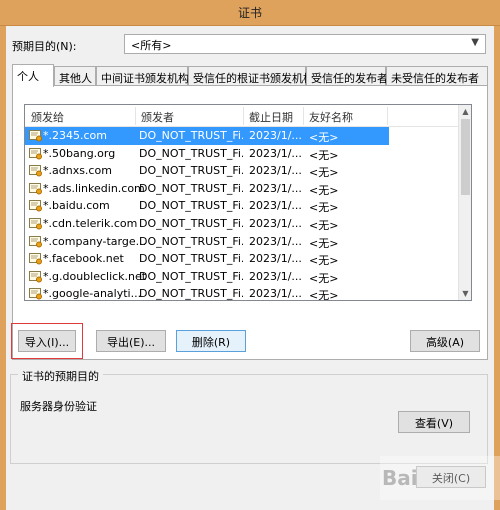 The image size is (500, 510). What do you see at coordinates (75, 76) in the screenshot?
I see `tab-other-people: 其他人` at bounding box center [75, 76].